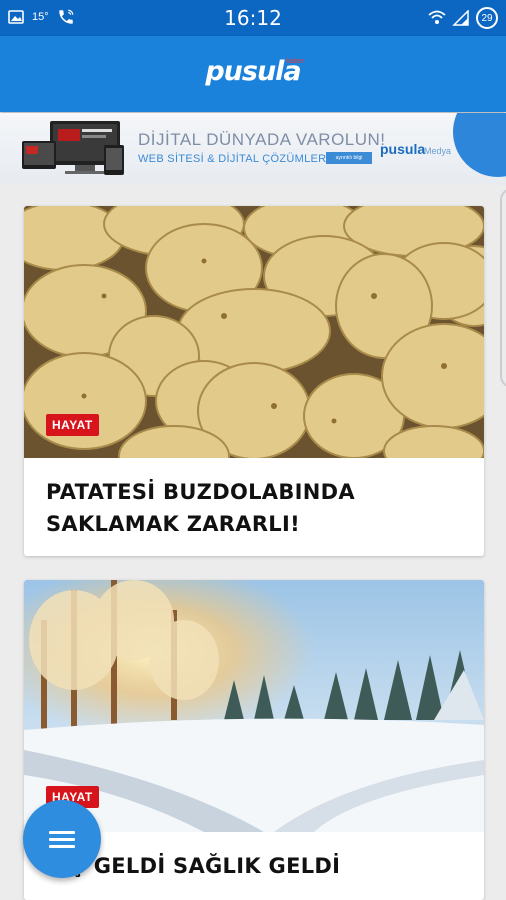  I want to click on hamburger-icon, so click(62, 839).